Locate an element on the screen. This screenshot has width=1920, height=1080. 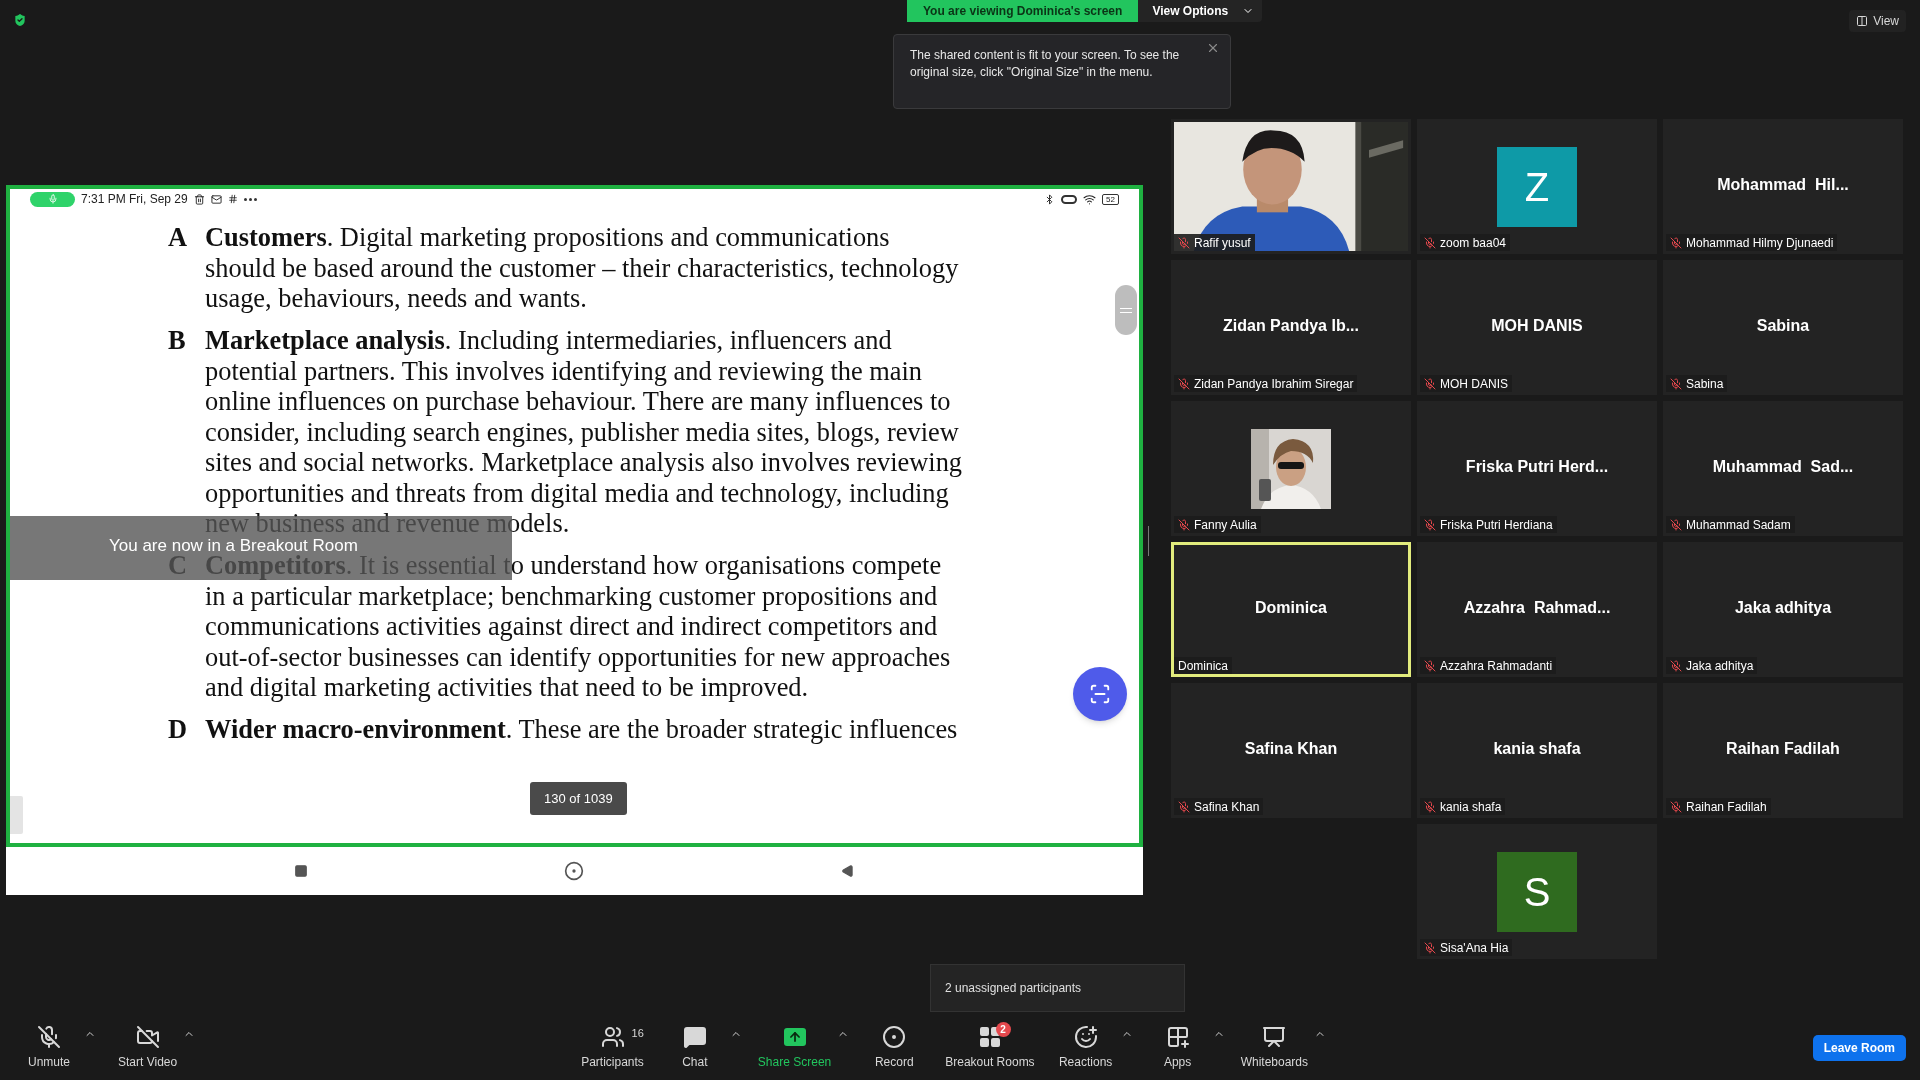
mail-icon is located at coordinates (216, 199).